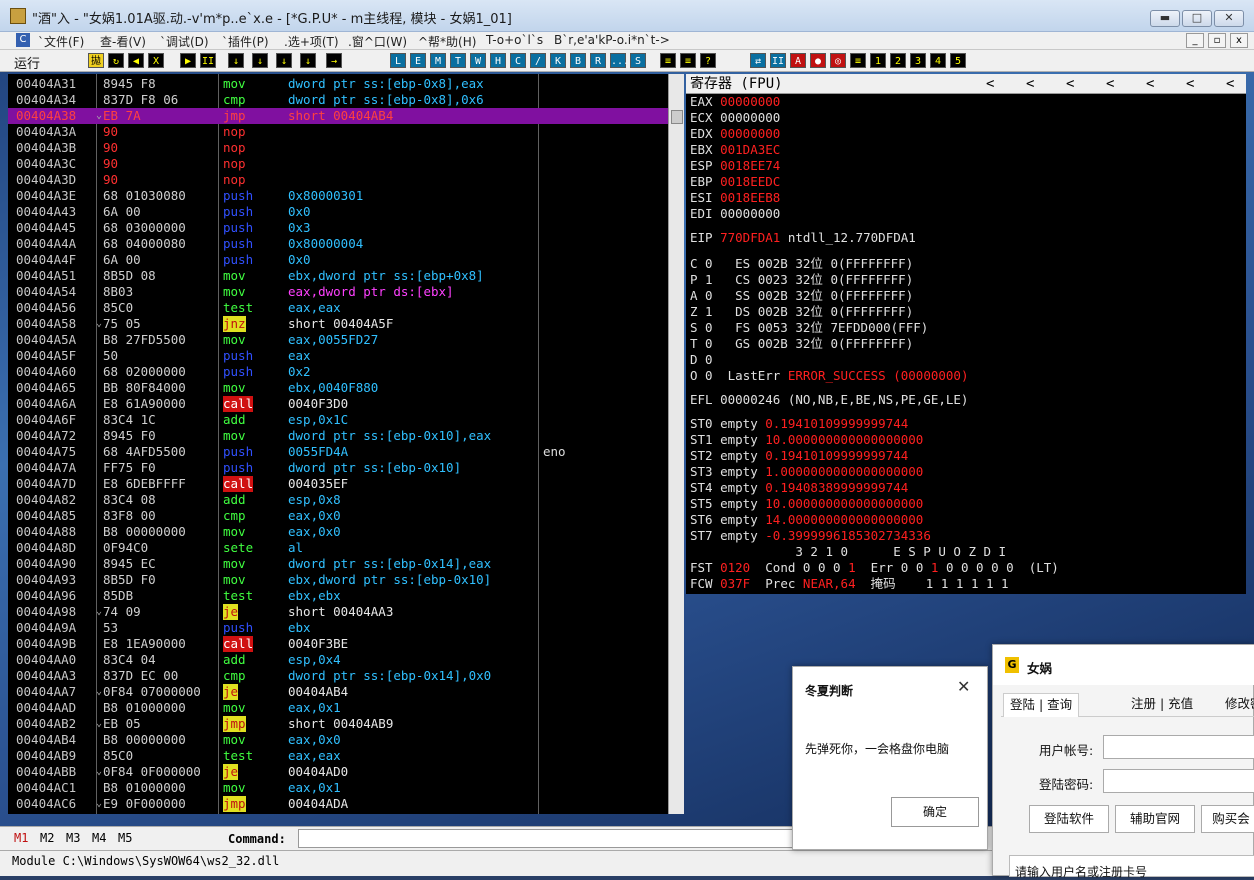  What do you see at coordinates (918, 60) in the screenshot?
I see `toolbar-button: 3` at bounding box center [918, 60].